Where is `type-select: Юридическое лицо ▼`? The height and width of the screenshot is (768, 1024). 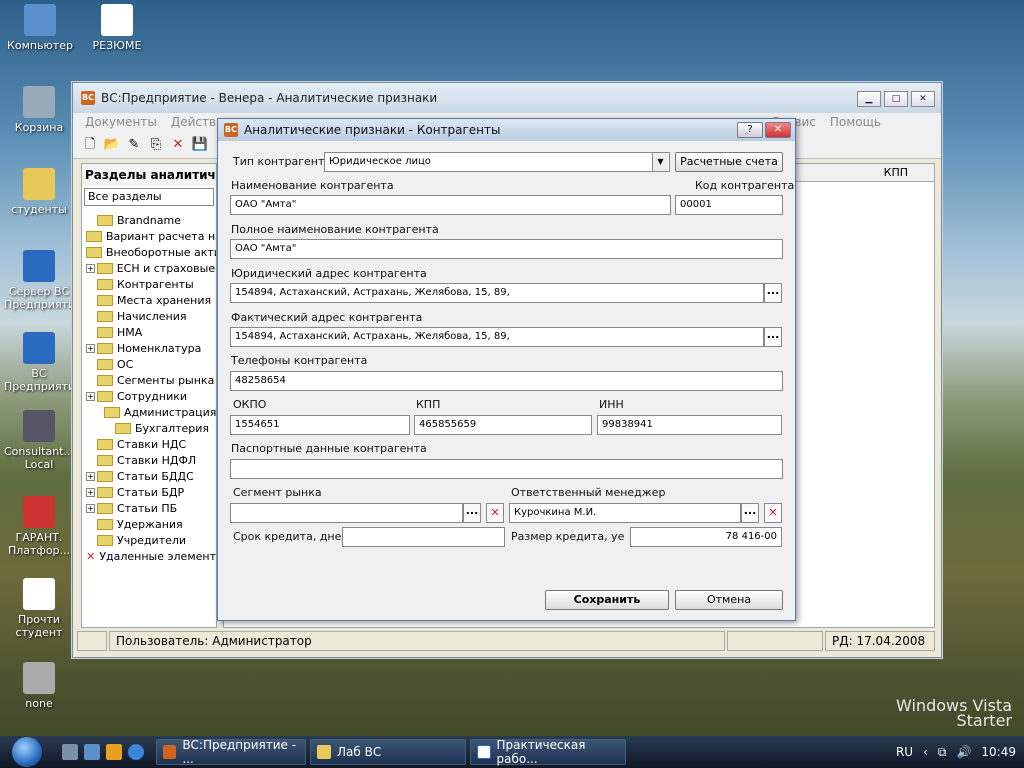 type-select: Юридическое лицо ▼ is located at coordinates (497, 162).